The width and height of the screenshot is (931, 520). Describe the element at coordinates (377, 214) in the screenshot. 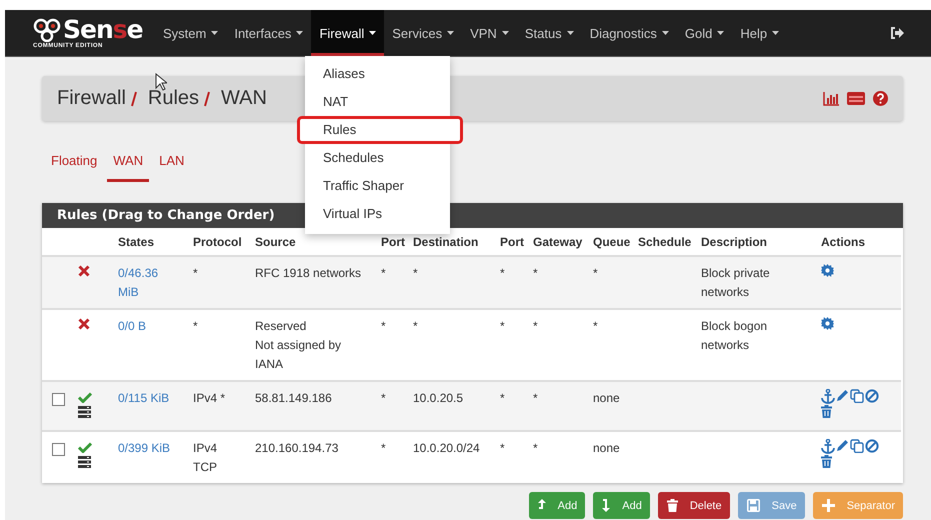

I see `menu-item: Virtual IPs` at that location.